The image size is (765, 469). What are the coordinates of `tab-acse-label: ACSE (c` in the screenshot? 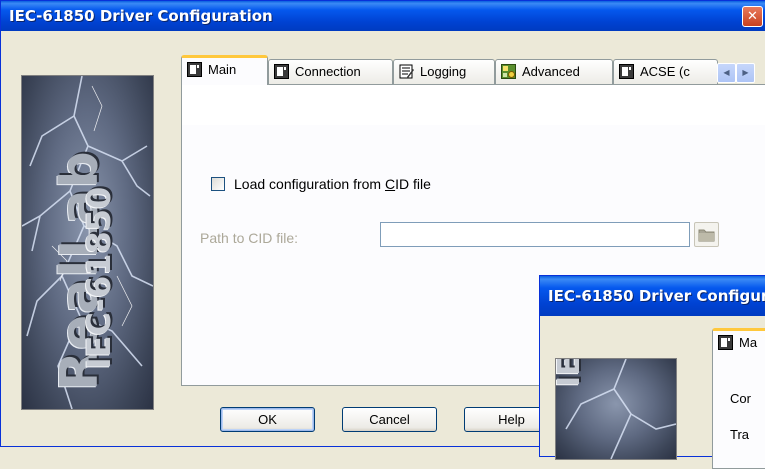 It's located at (665, 71).